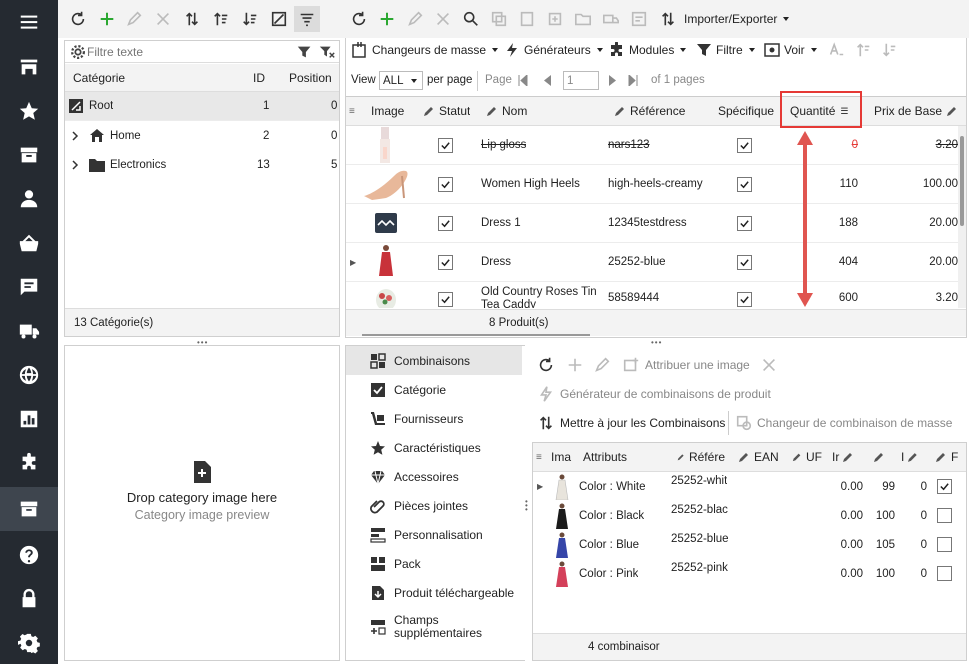 Image resolution: width=969 pixels, height=665 pixels. Describe the element at coordinates (29, 555) in the screenshot. I see `help-icon` at that location.